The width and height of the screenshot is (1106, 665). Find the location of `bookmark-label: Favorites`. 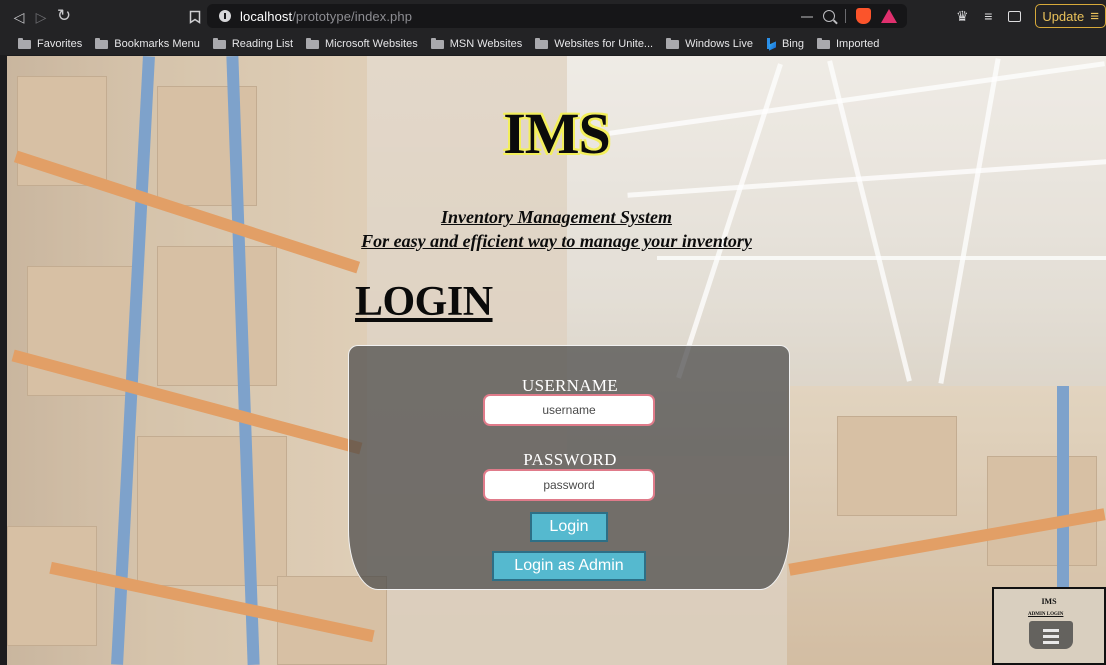

bookmark-label: Favorites is located at coordinates (60, 44).